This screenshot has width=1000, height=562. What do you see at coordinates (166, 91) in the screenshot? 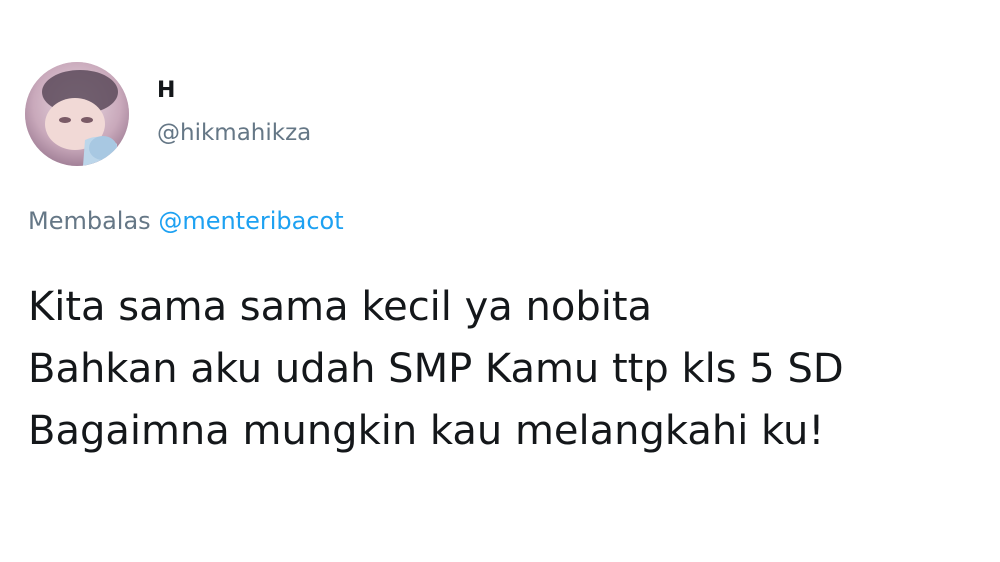
I see `display-name: H` at bounding box center [166, 91].